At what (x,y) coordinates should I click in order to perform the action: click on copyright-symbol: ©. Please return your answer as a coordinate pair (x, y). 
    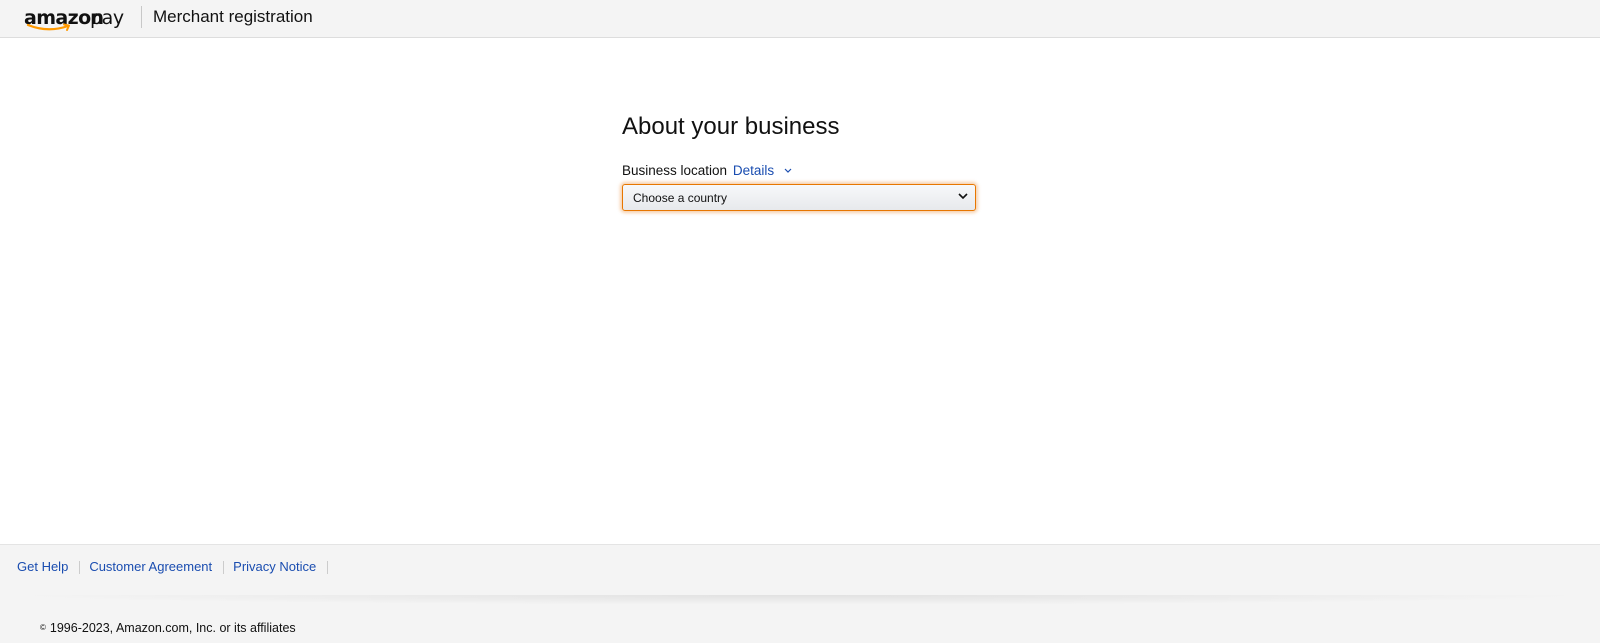
    Looking at the image, I should click on (43, 627).